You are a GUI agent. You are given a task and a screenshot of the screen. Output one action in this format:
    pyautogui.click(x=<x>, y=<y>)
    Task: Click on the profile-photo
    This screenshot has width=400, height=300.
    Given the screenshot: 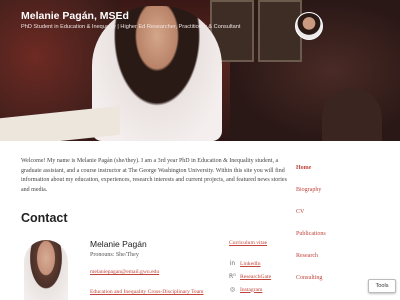 What is the action you would take?
    pyautogui.click(x=46, y=270)
    